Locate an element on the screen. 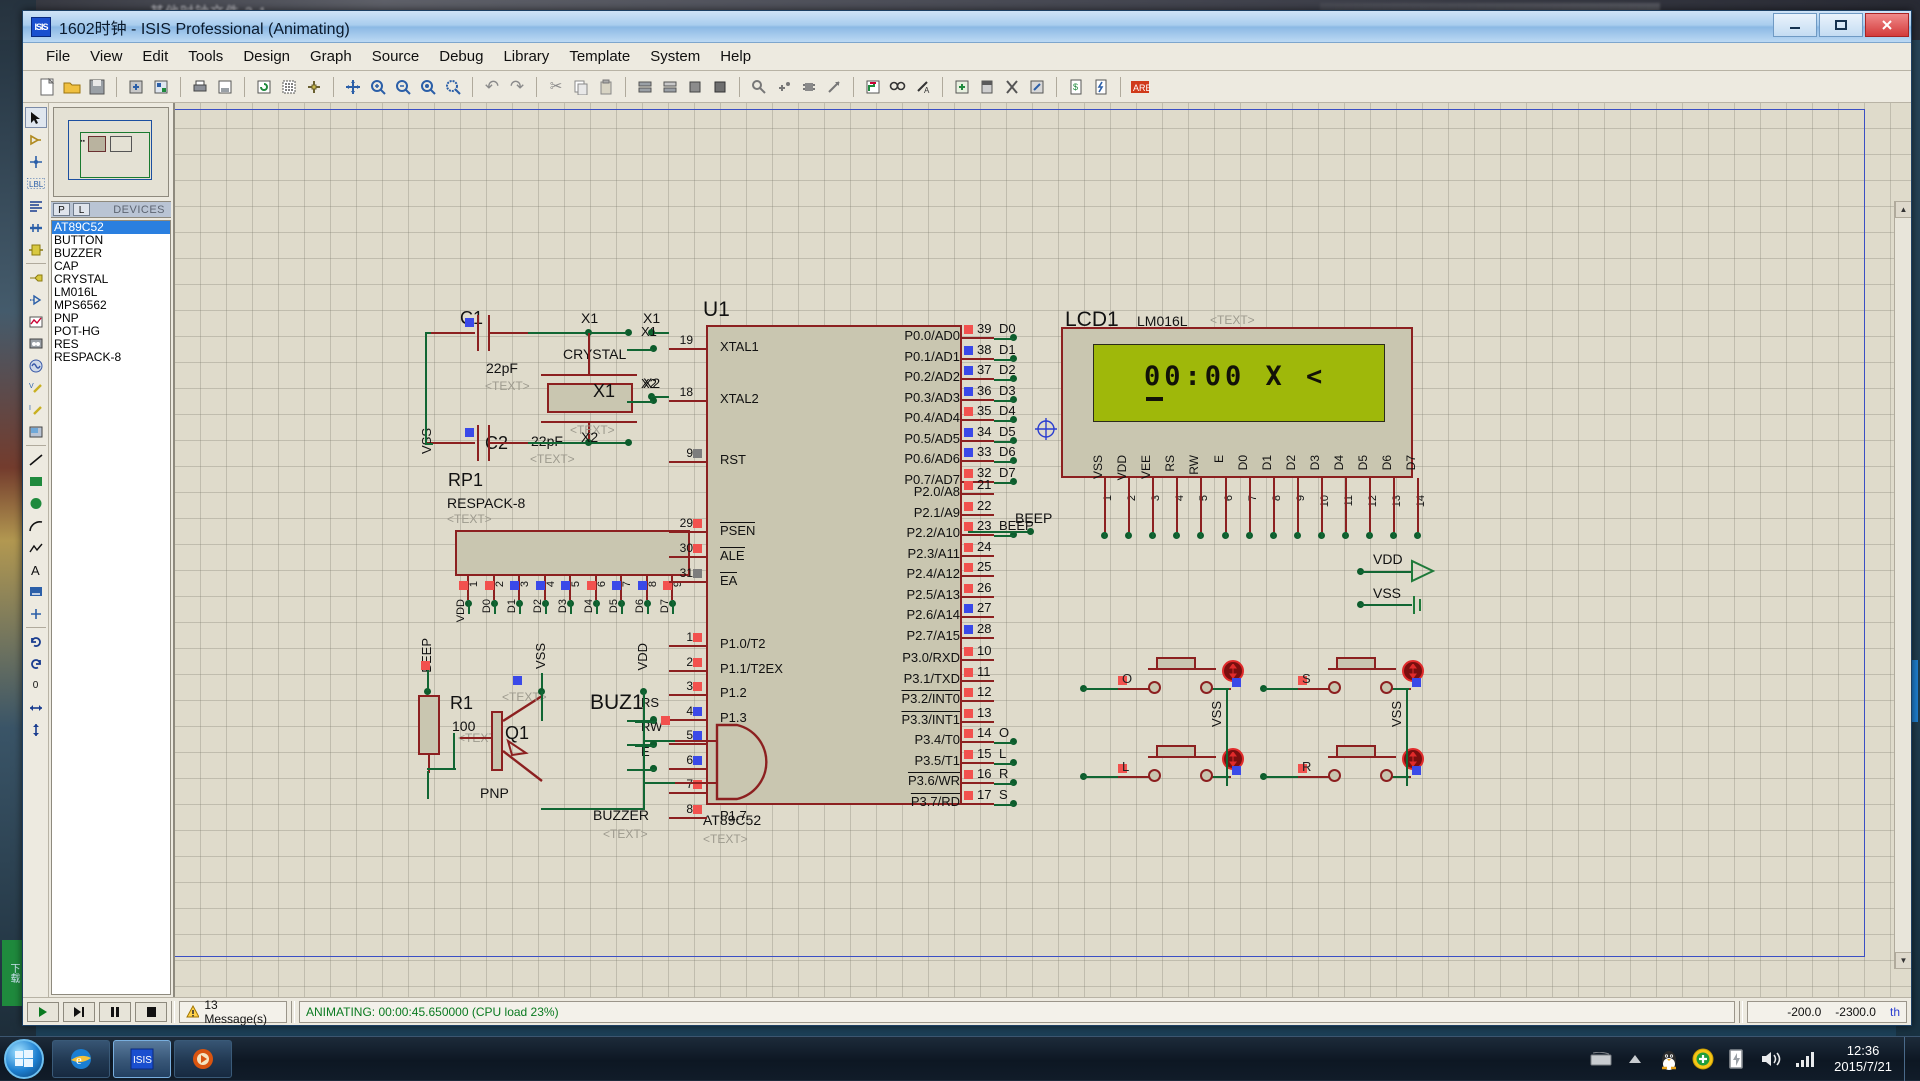 The image size is (1920, 1081). u1-right-pin-label-P0.3/AD3: P0.3/AD3 is located at coordinates (917, 397).